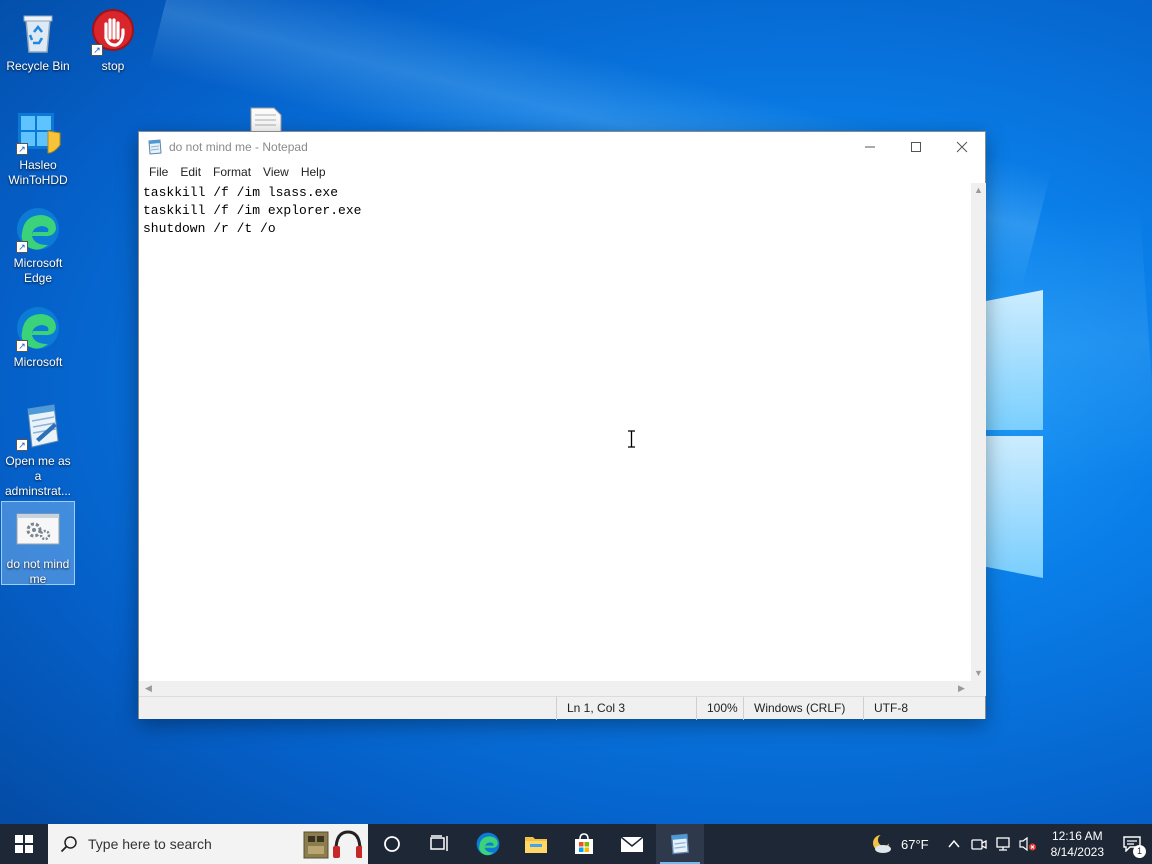 Image resolution: width=1152 pixels, height=864 pixels. I want to click on horizontal-scrollbar: ◀ ▶, so click(555, 688).